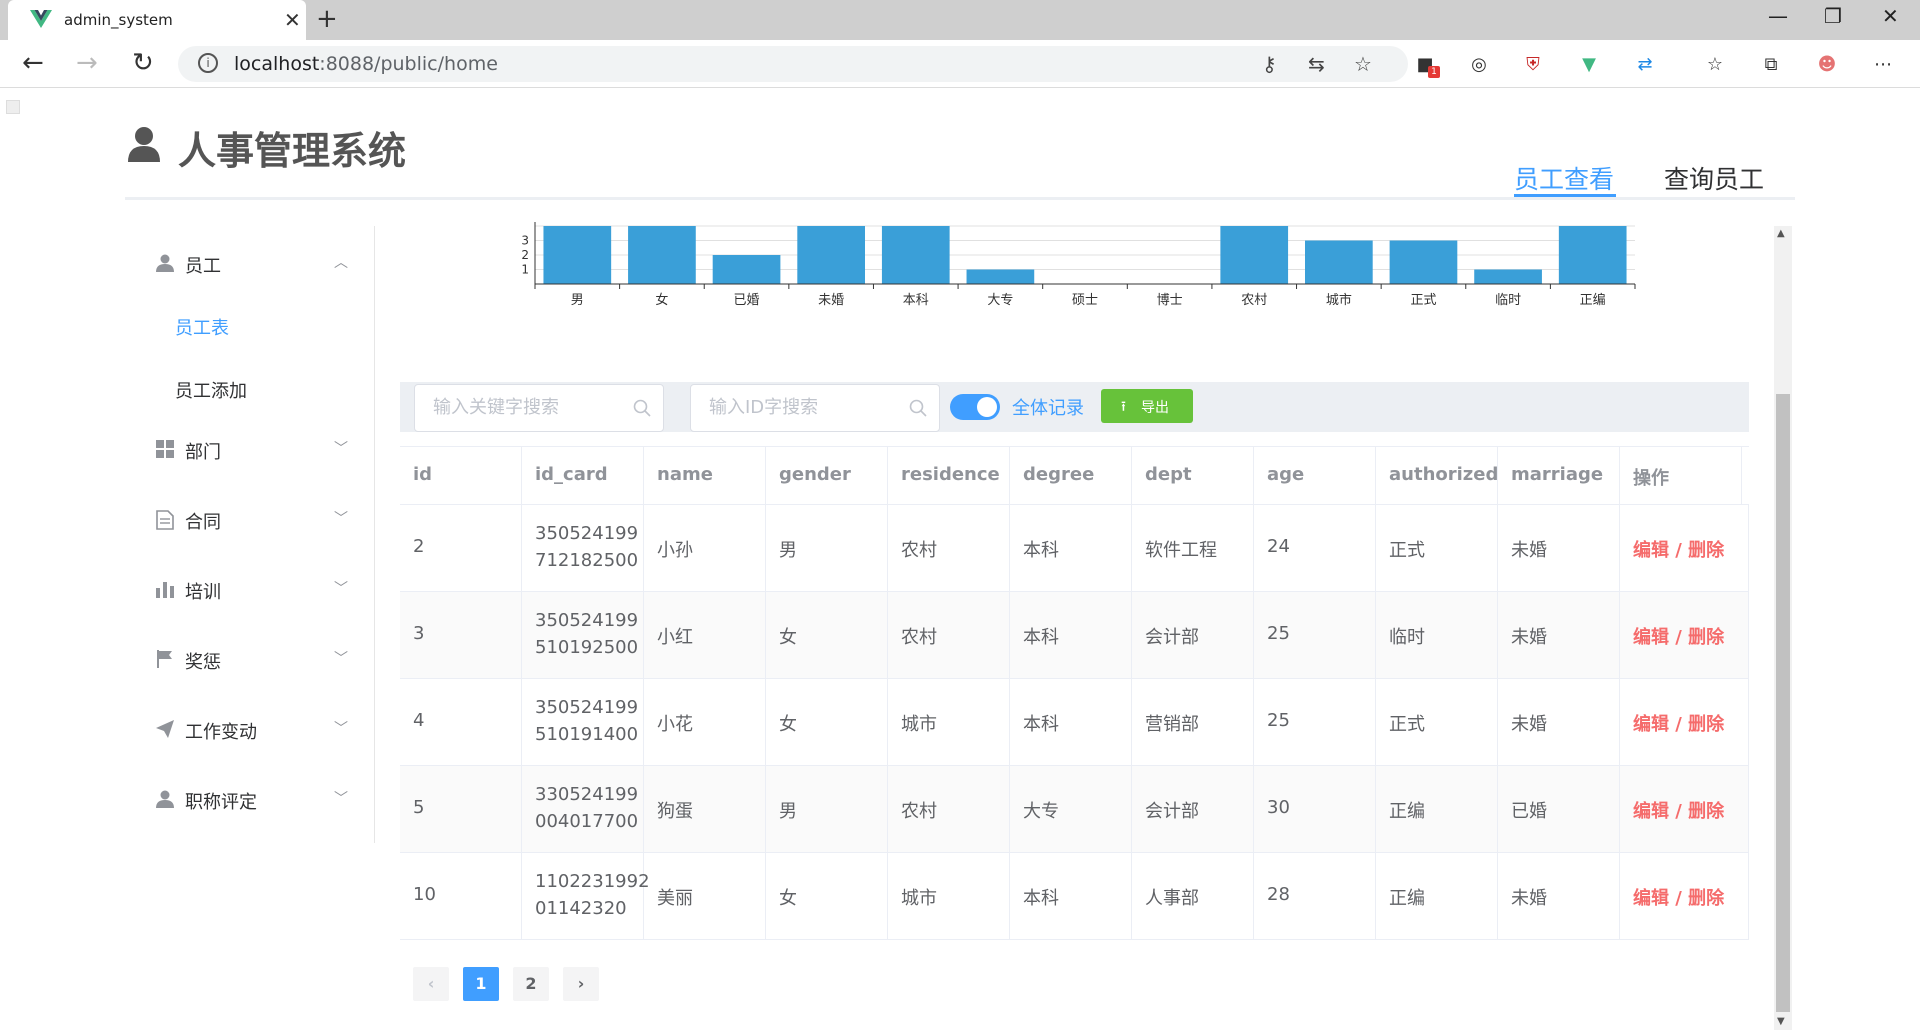 The width and height of the screenshot is (1920, 1030). Describe the element at coordinates (461, 809) in the screenshot. I see `table-cell-id: 5` at that location.